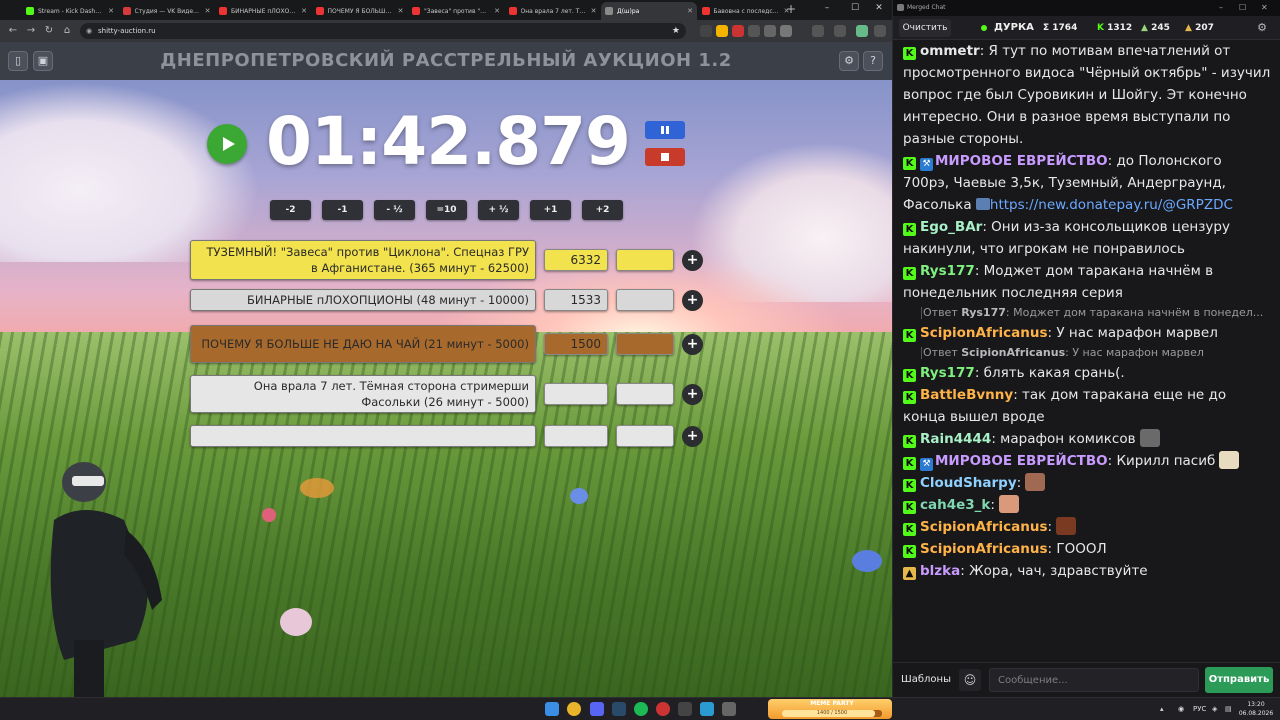  I want to click on play-button, so click(227, 144).